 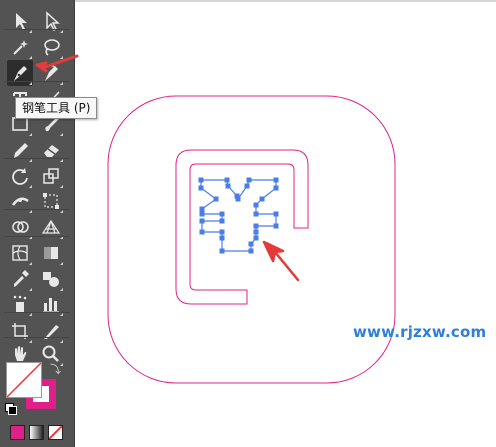 What do you see at coordinates (24, 380) in the screenshot?
I see `fill-swatch` at bounding box center [24, 380].